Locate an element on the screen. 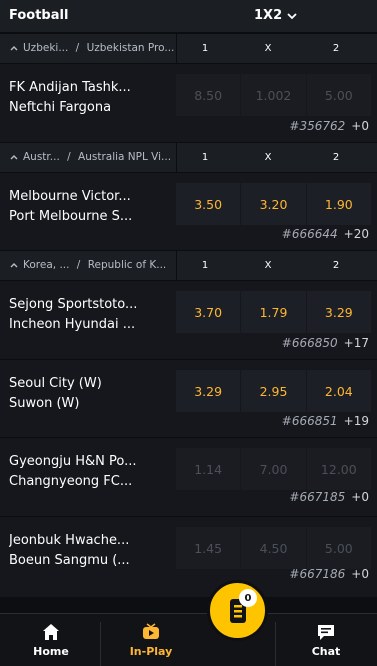 The height and width of the screenshot is (666, 377). nav-inplay: In-Play is located at coordinates (151, 640).